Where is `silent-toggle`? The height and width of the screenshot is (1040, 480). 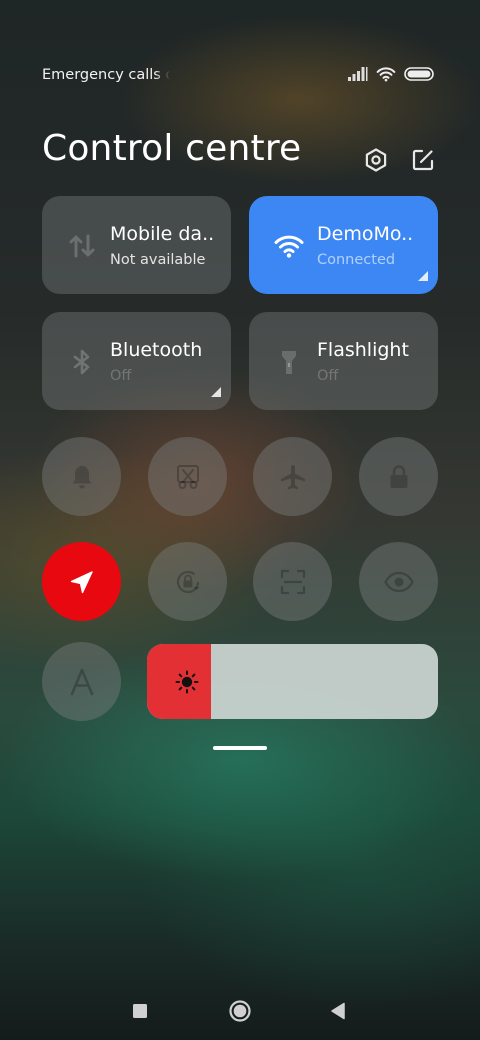 silent-toggle is located at coordinates (81, 476).